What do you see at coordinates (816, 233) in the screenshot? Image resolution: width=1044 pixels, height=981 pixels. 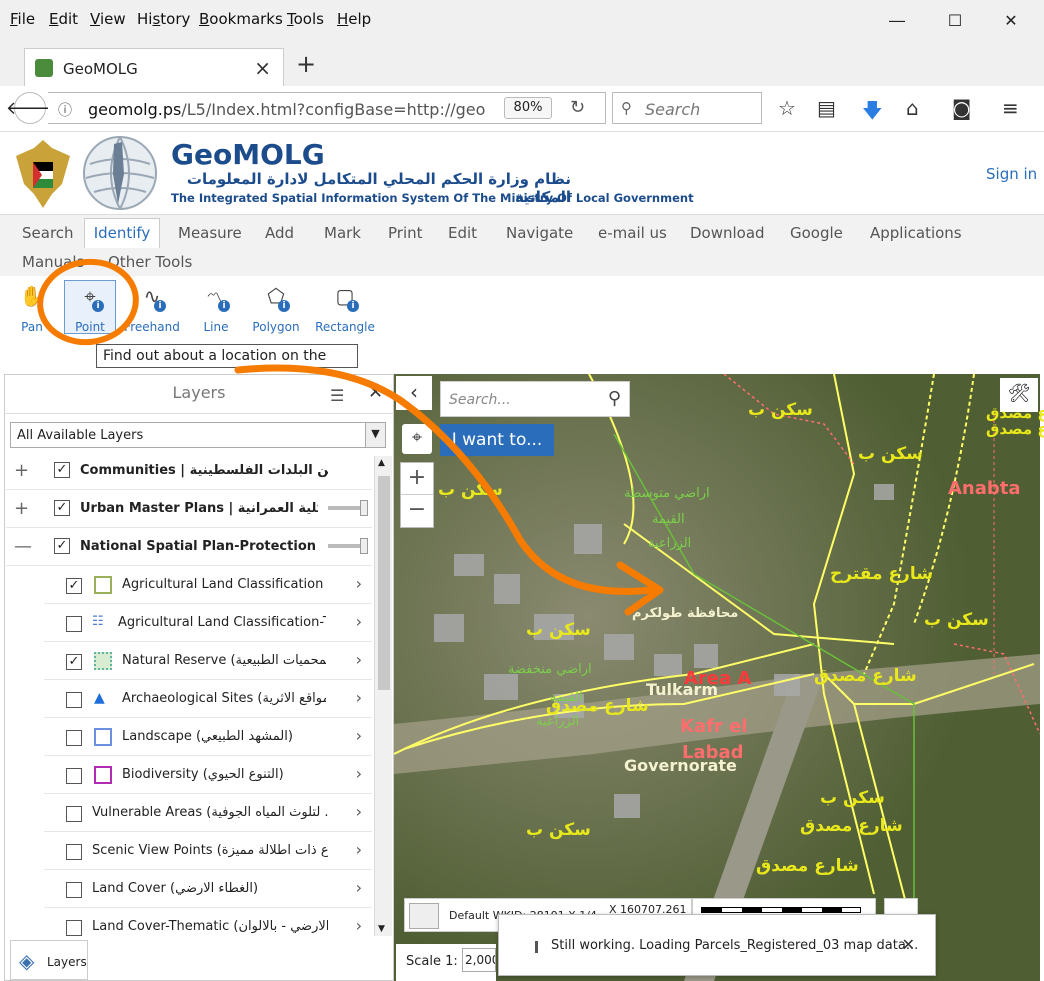 I see `tab-google: Google` at bounding box center [816, 233].